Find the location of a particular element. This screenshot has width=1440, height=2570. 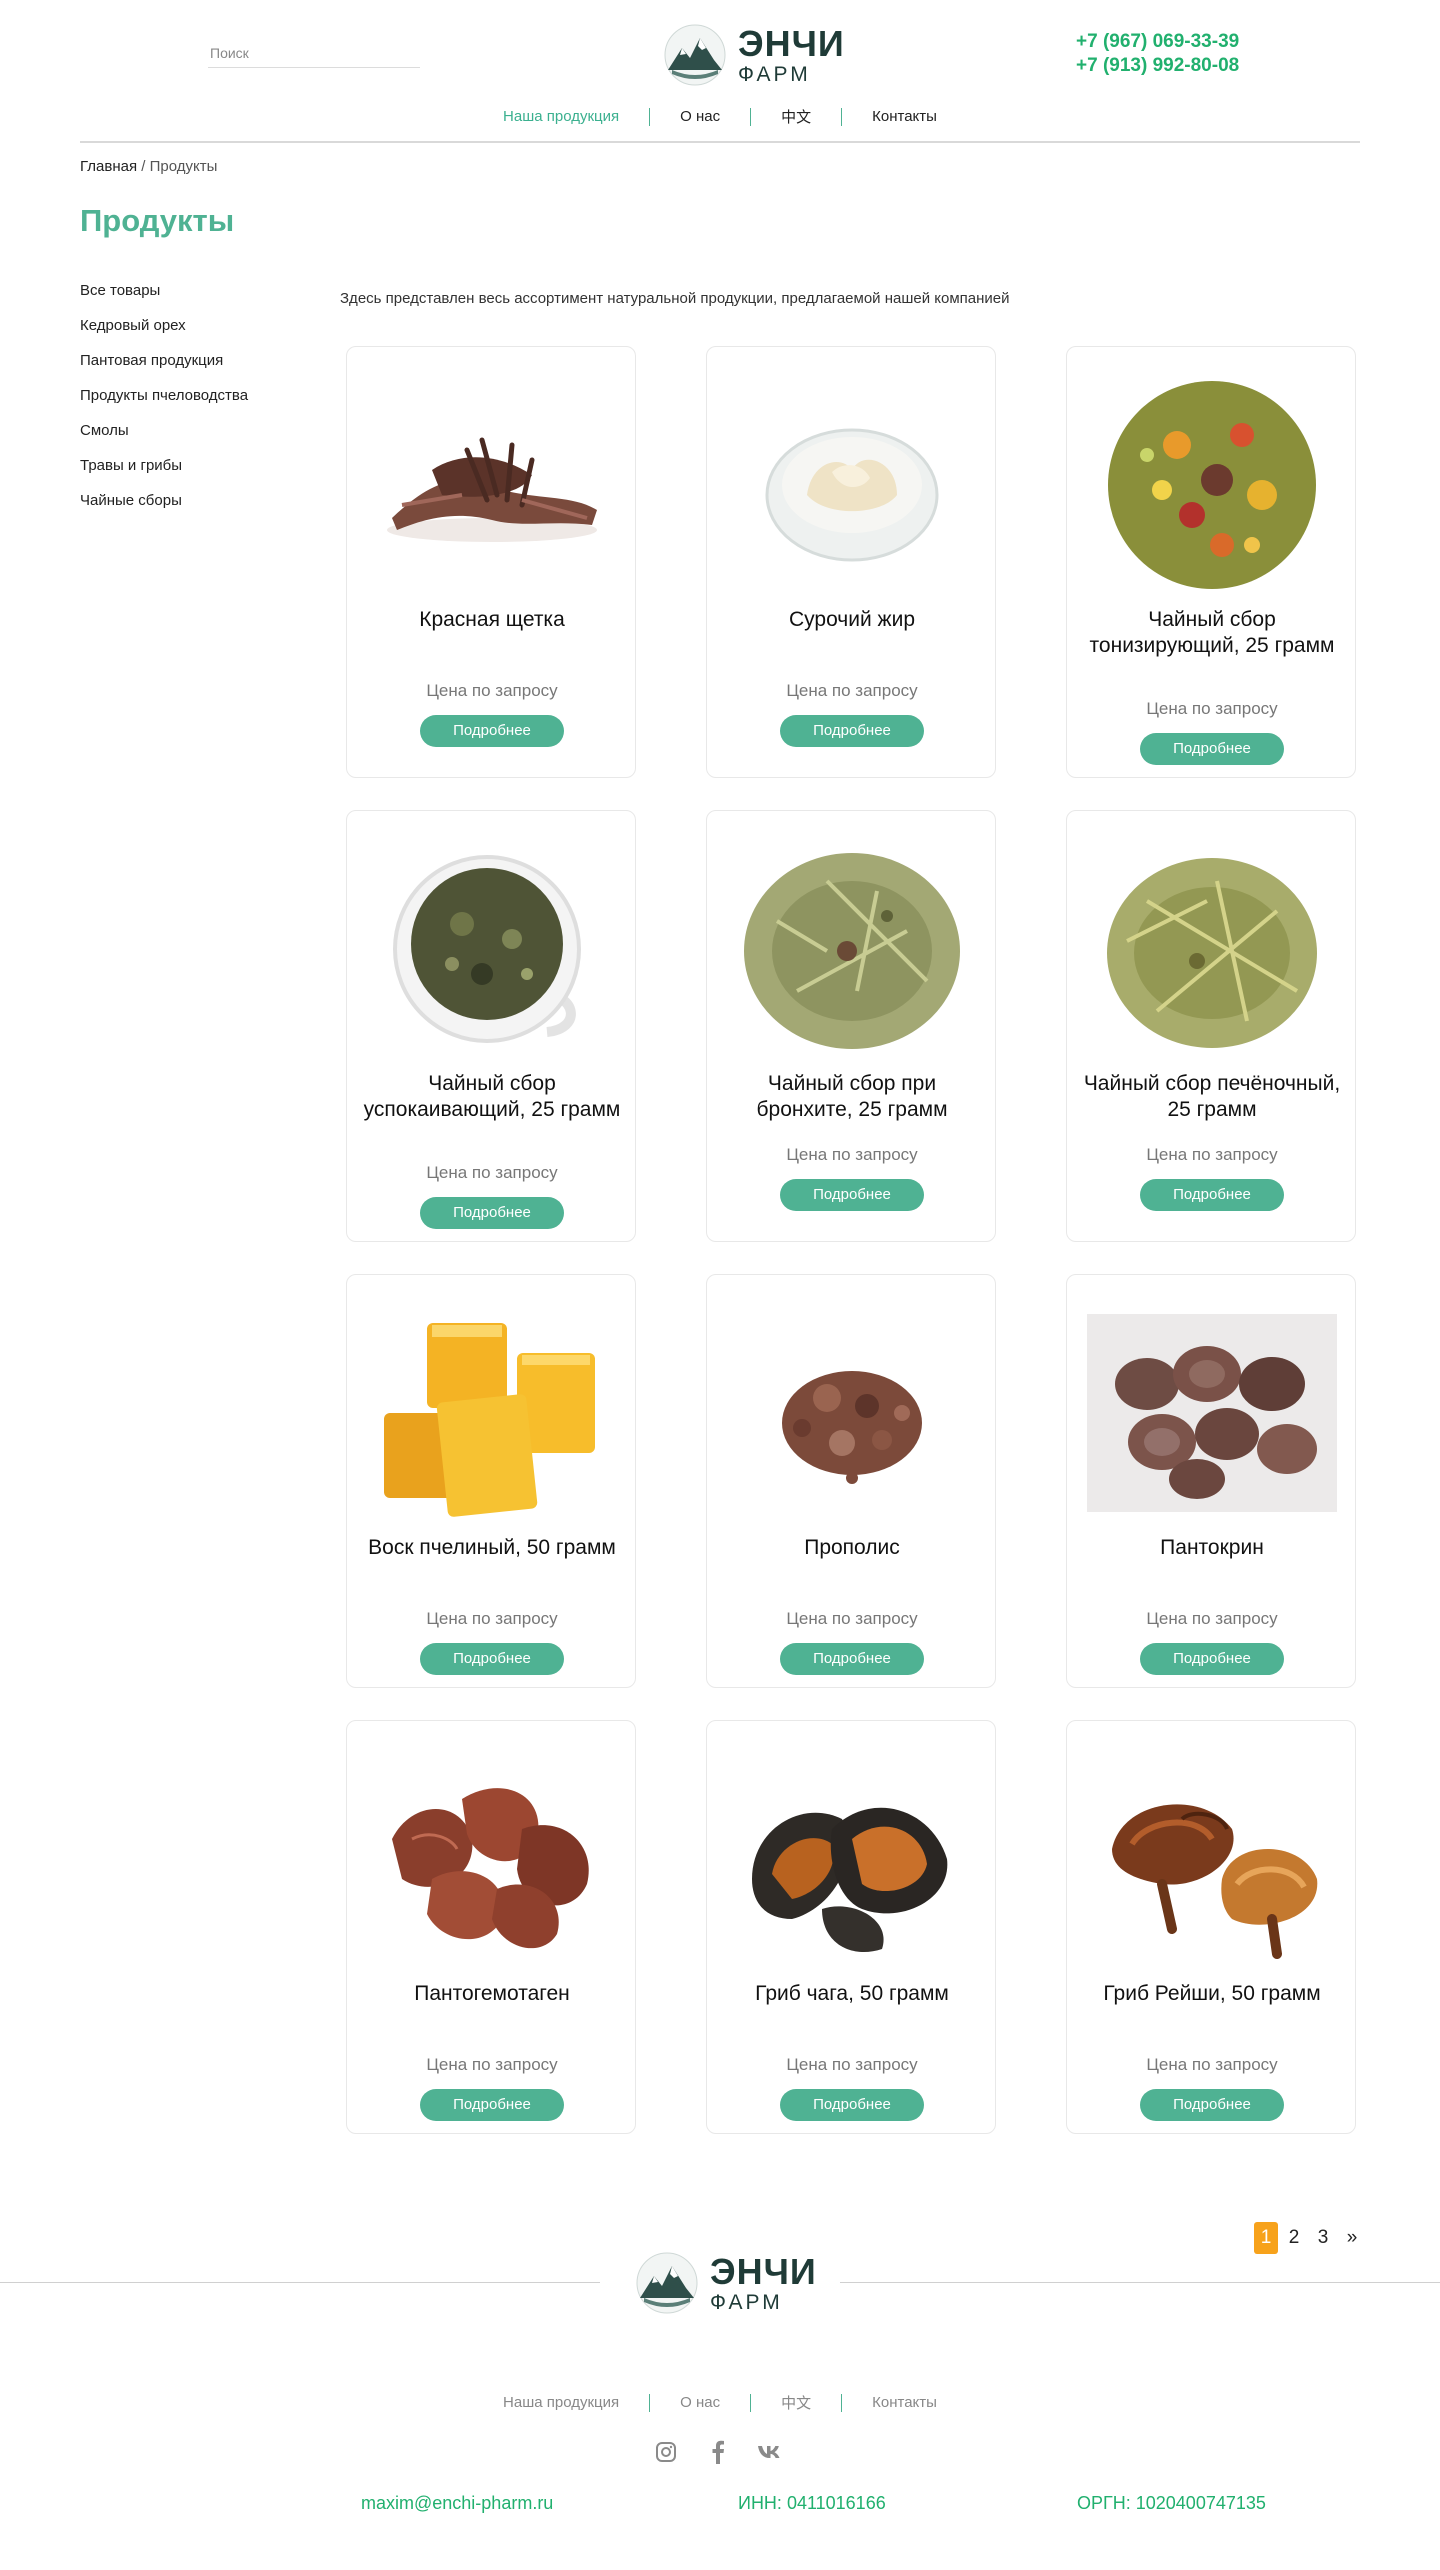

product-name: Гриб Рейши, 50 грамм is located at coordinates (1212, 1994).